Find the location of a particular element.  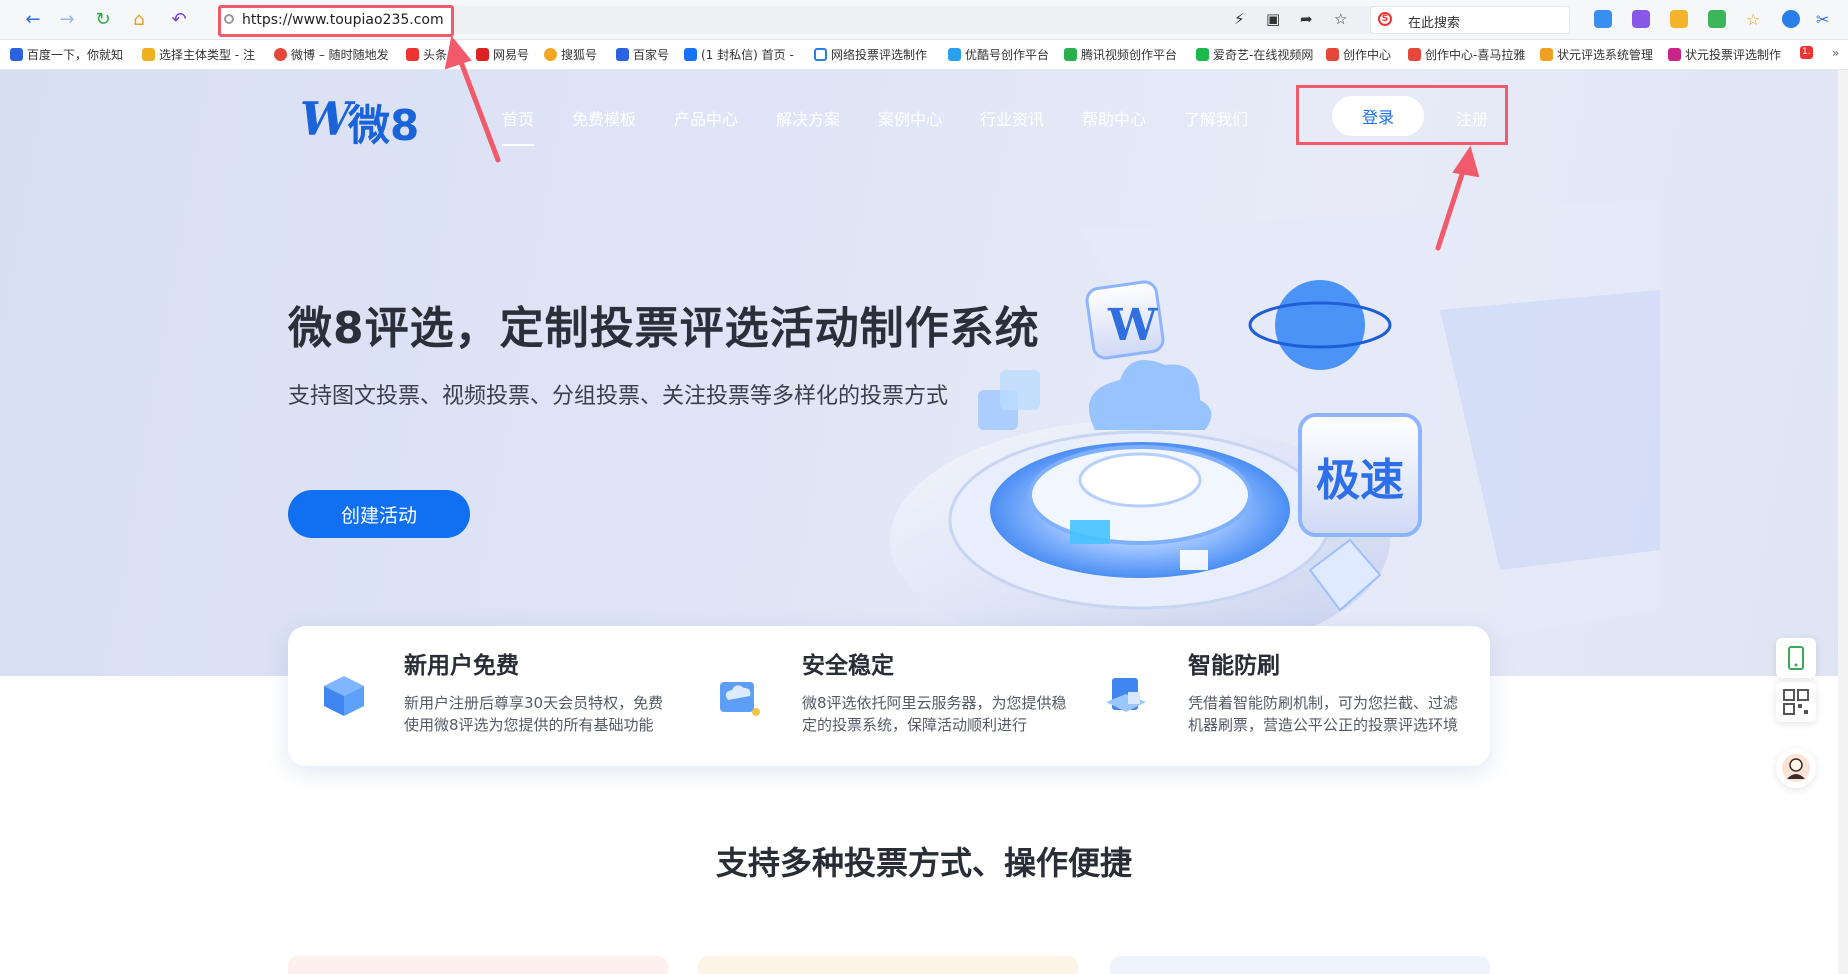

feature-title: 新用户免费 is located at coordinates (461, 666).